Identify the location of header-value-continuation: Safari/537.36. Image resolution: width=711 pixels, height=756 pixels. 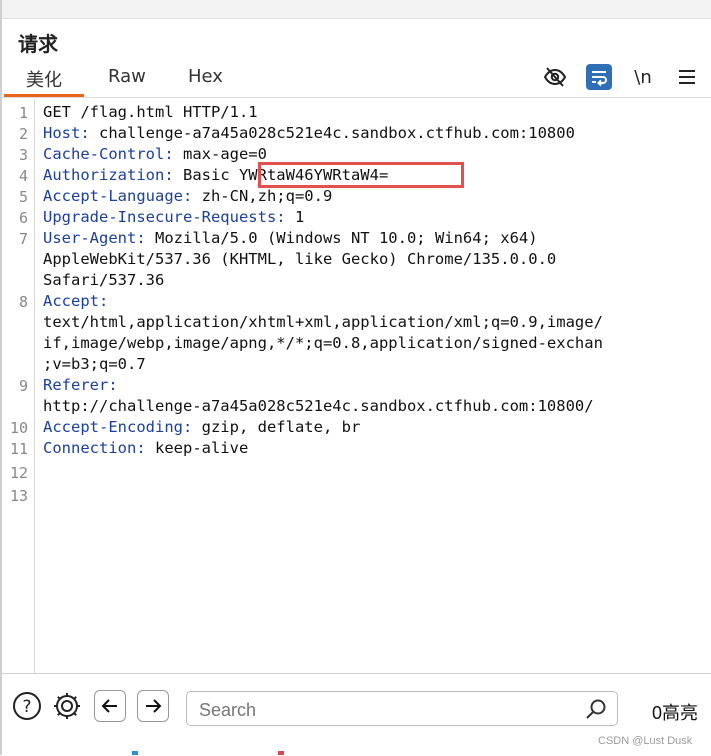
(104, 280).